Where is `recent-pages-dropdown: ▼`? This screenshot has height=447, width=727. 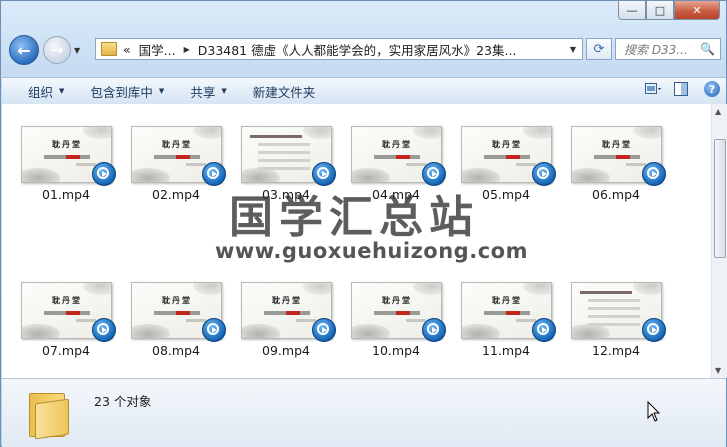 recent-pages-dropdown: ▼ is located at coordinates (77, 50).